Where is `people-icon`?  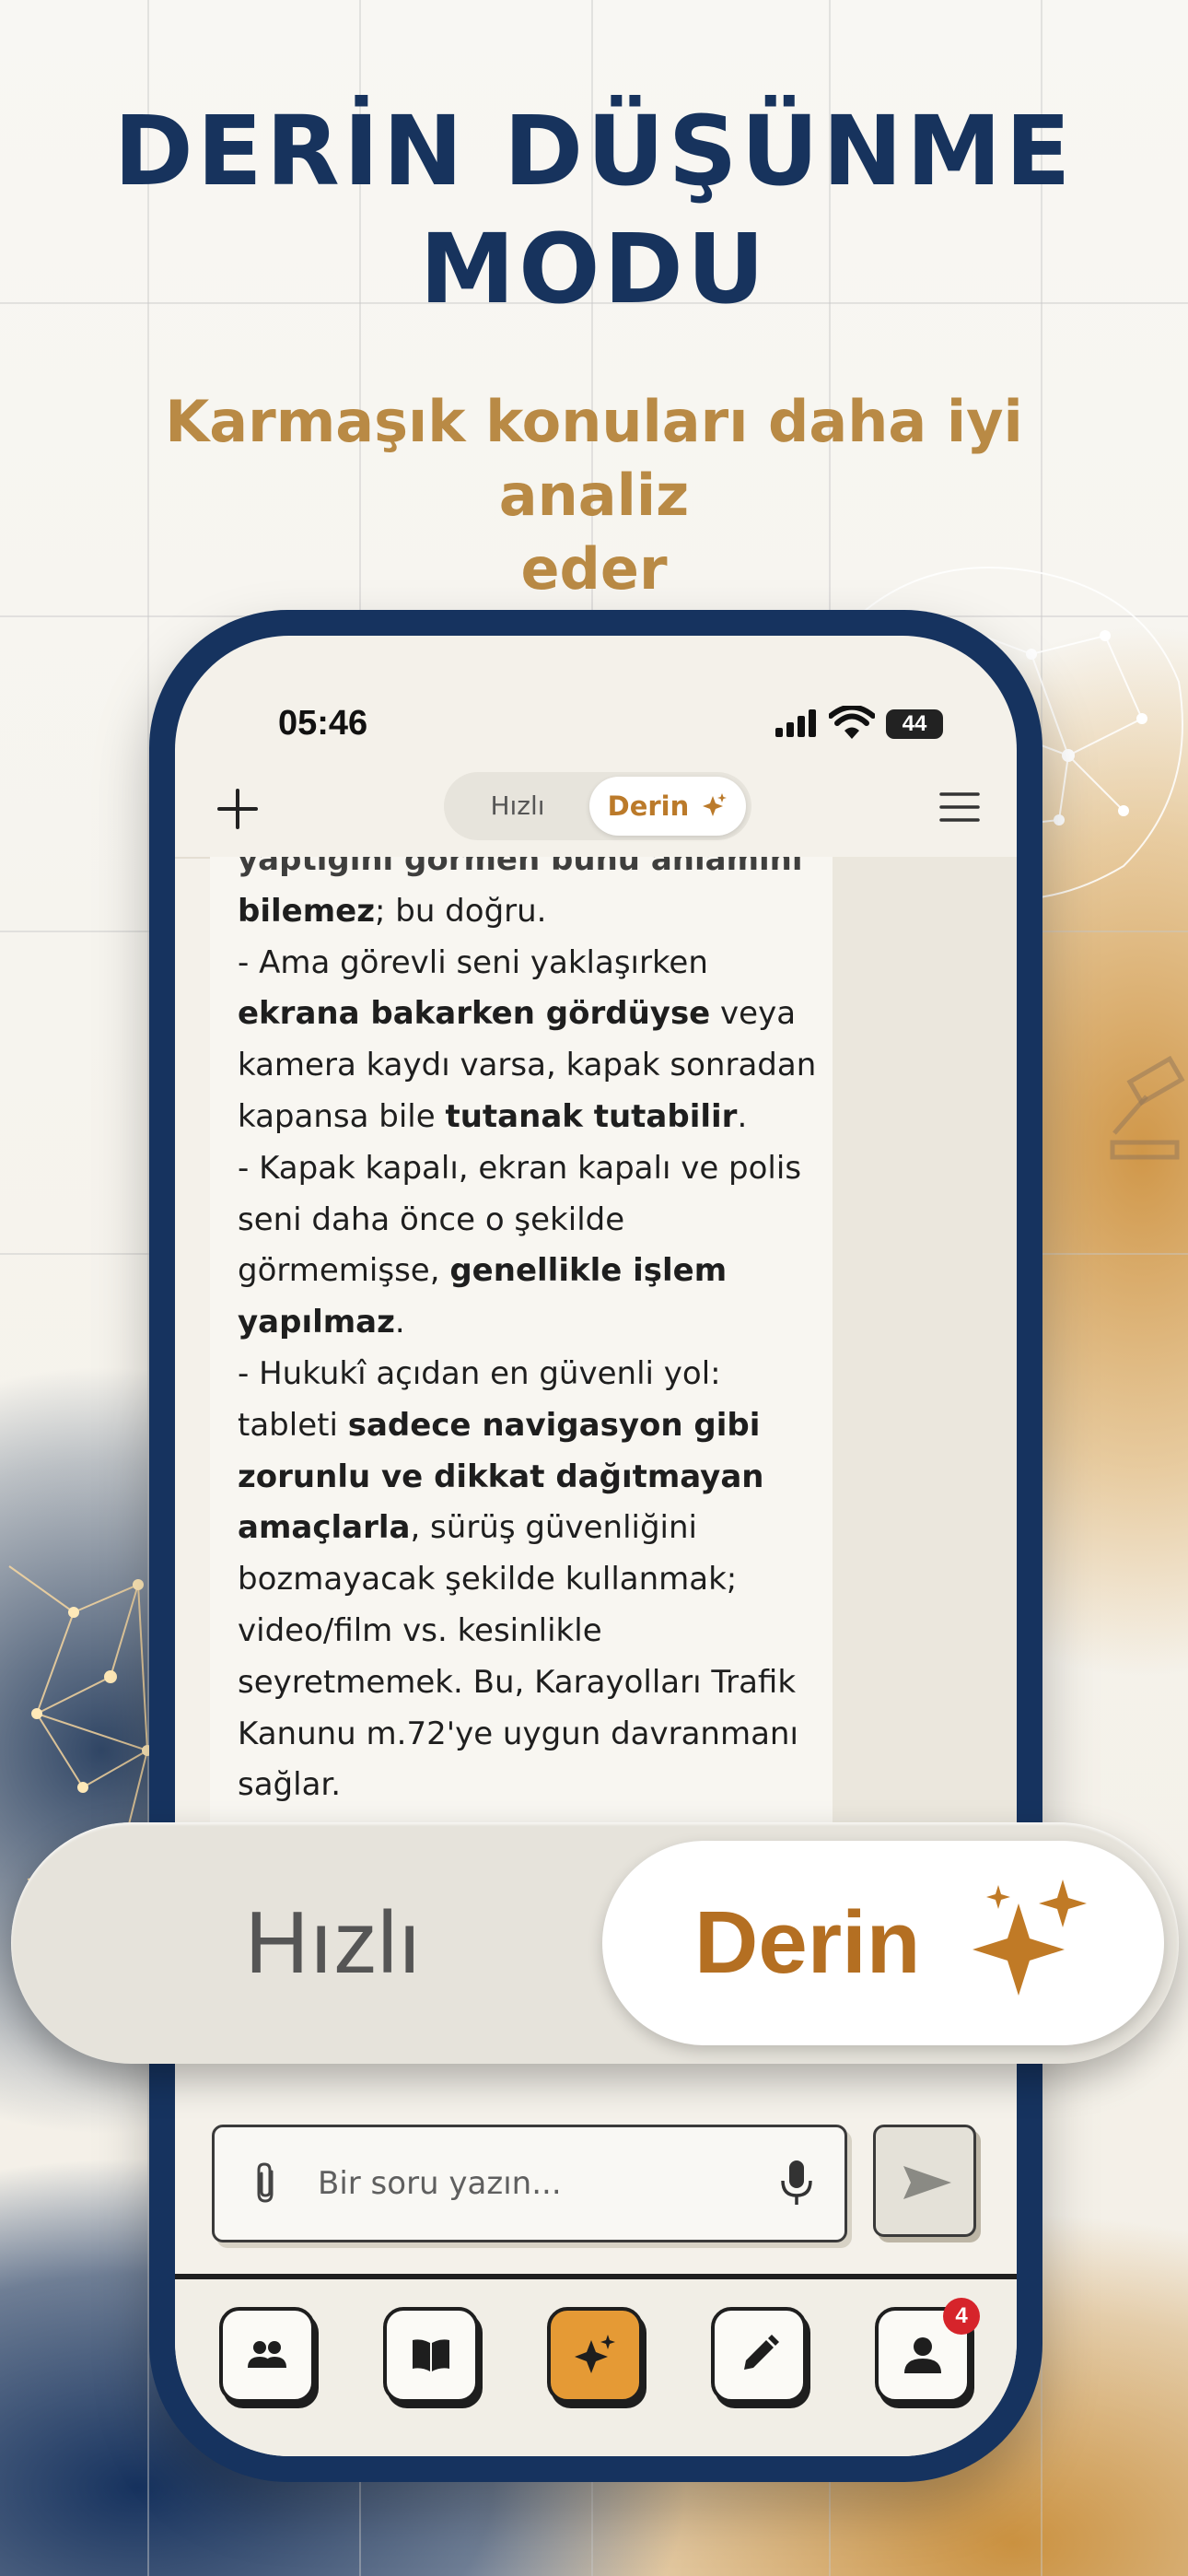 people-icon is located at coordinates (267, 2354).